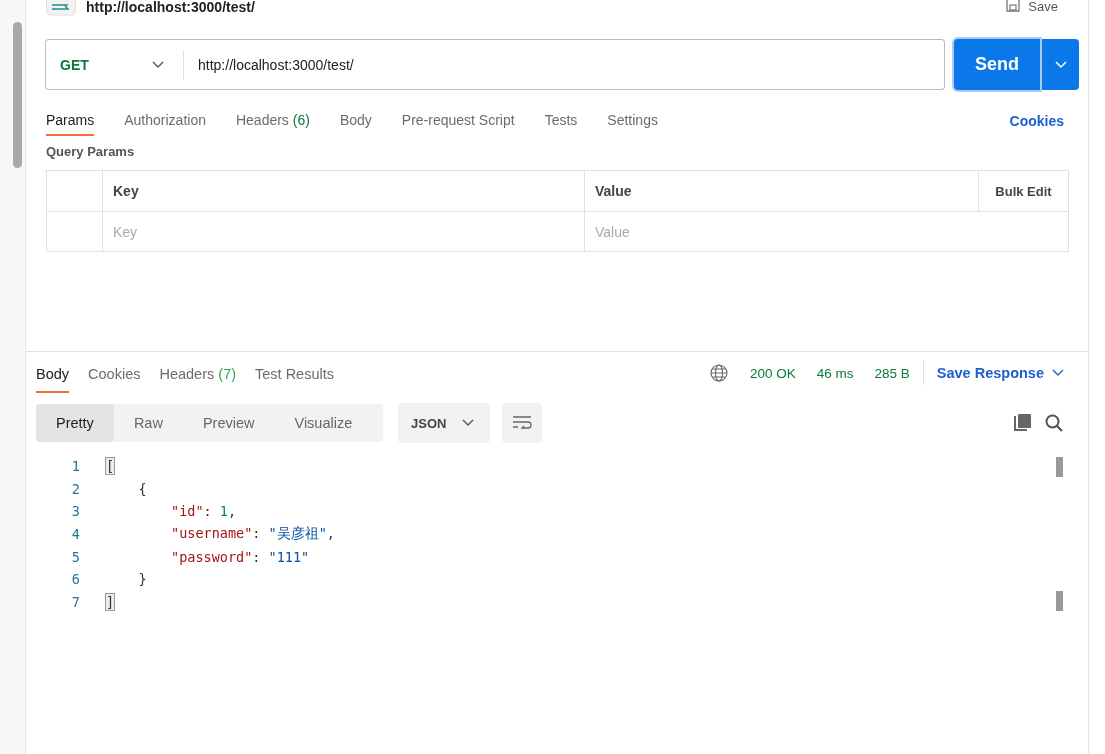  I want to click on view-mode-tab: Pretty, so click(75, 423).